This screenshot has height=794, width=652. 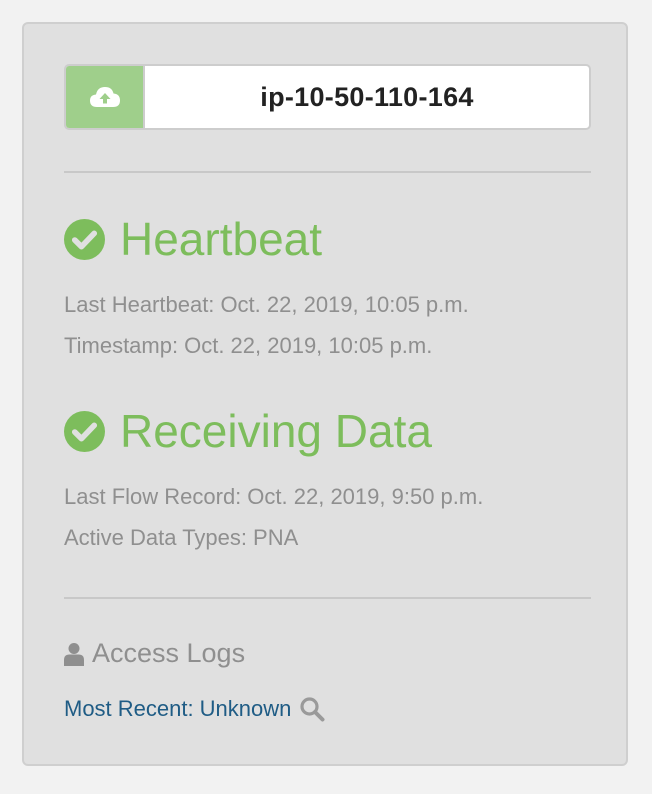 I want to click on timestamp-value: Oct. 22, 2019, 10:05 p.m., so click(x=308, y=345).